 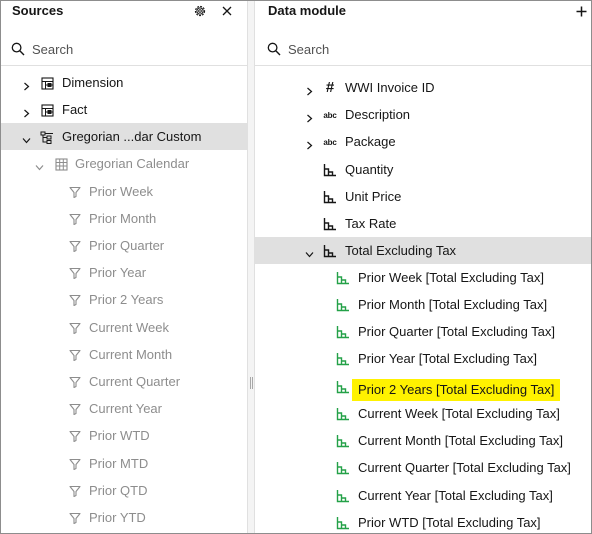 I want to click on field-unit-price: Unit Price, so click(x=423, y=196).